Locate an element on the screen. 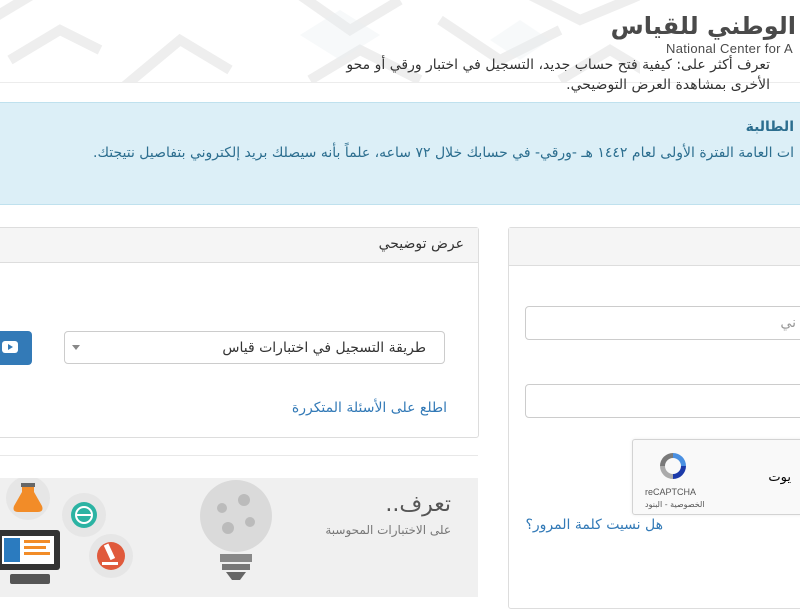 This screenshot has width=800, height=609. demo-panel-header: عرض توضيحي is located at coordinates (239, 245).